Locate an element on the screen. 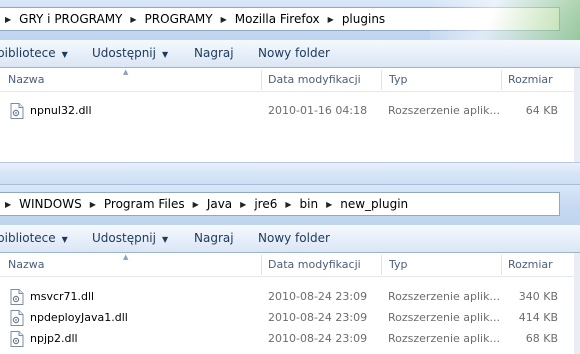  breadcrumb-item: Mozilla Firefox is located at coordinates (277, 19).